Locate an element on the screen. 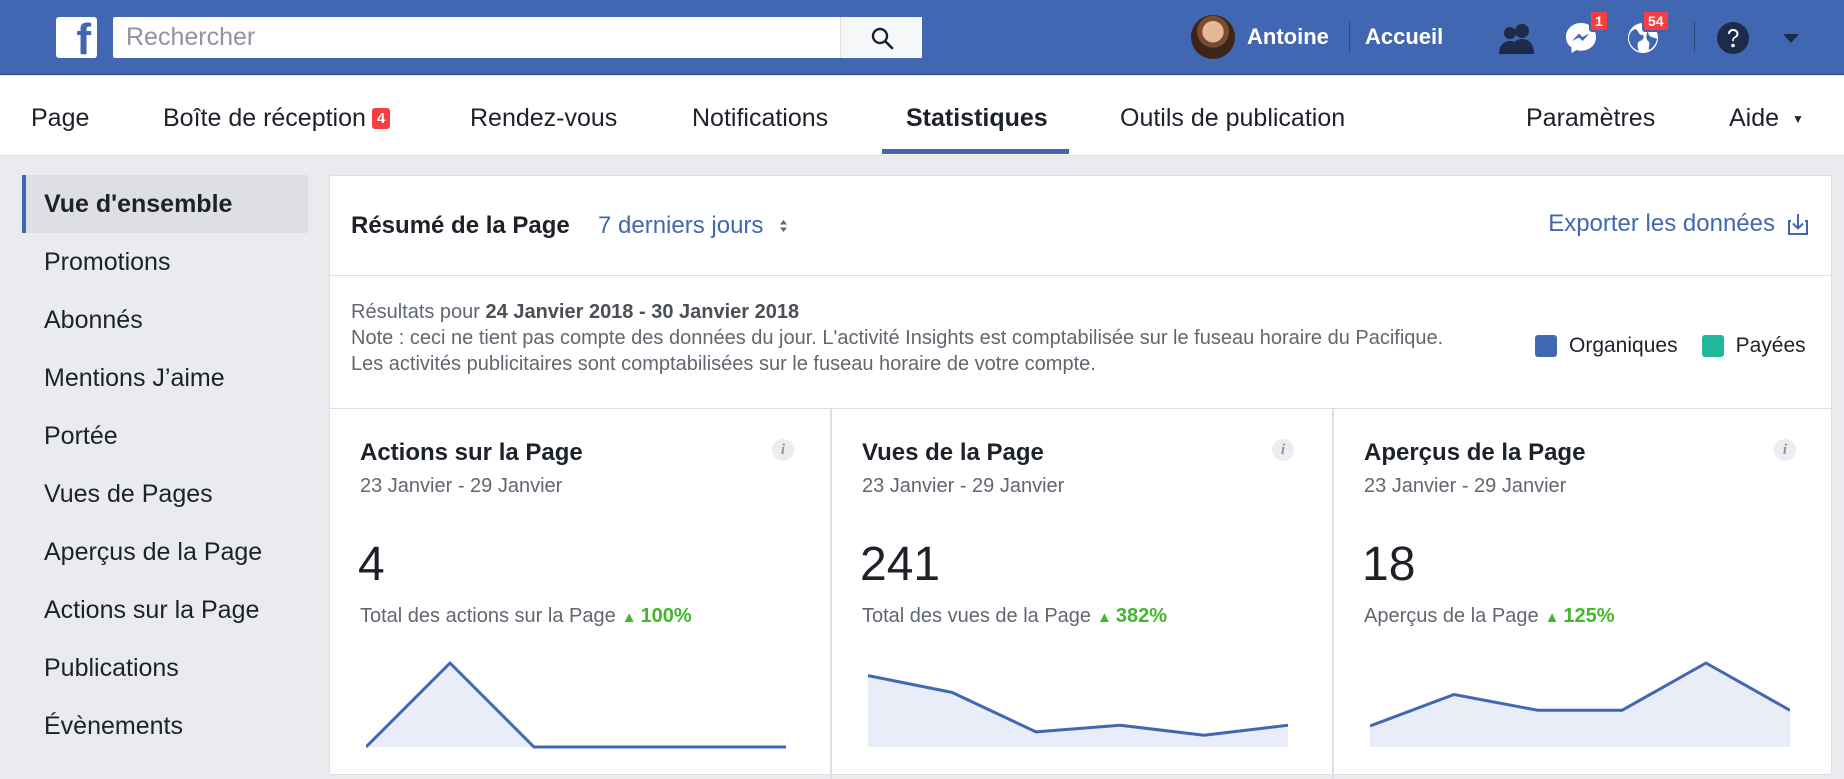  card-title: Aperçus de la Page is located at coordinates (1475, 452).